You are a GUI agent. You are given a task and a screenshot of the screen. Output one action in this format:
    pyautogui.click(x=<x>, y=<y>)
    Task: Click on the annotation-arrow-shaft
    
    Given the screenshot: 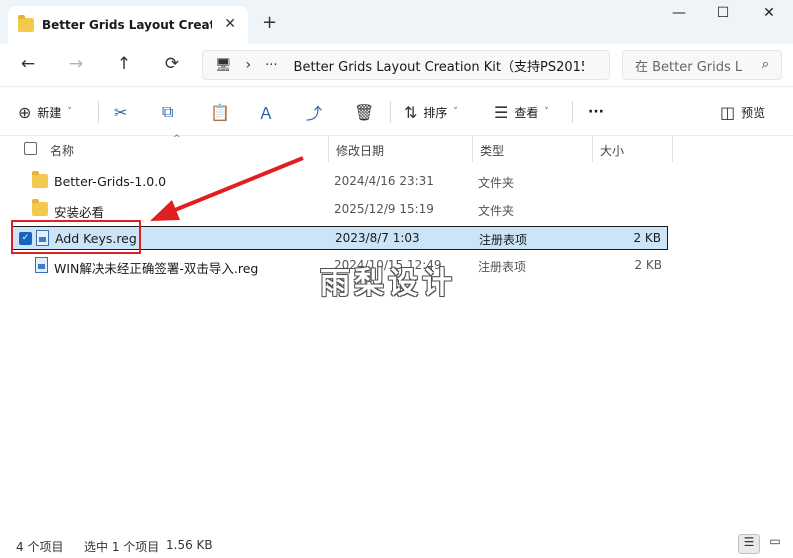 What is the action you would take?
    pyautogui.click(x=236, y=185)
    